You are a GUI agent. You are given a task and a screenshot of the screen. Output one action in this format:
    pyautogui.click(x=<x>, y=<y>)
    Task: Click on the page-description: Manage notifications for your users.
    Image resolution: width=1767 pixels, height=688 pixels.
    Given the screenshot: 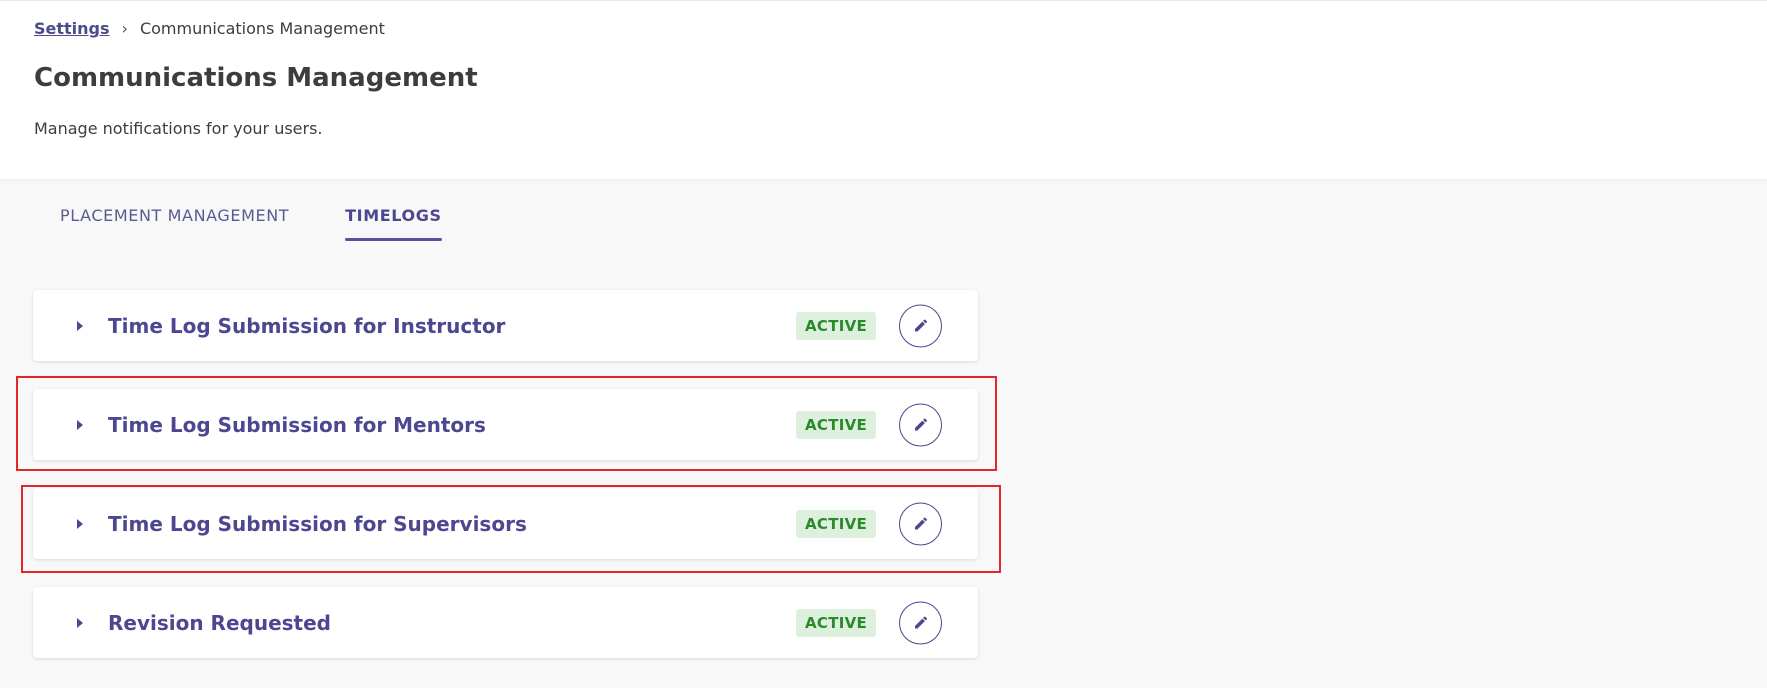 What is the action you would take?
    pyautogui.click(x=178, y=128)
    